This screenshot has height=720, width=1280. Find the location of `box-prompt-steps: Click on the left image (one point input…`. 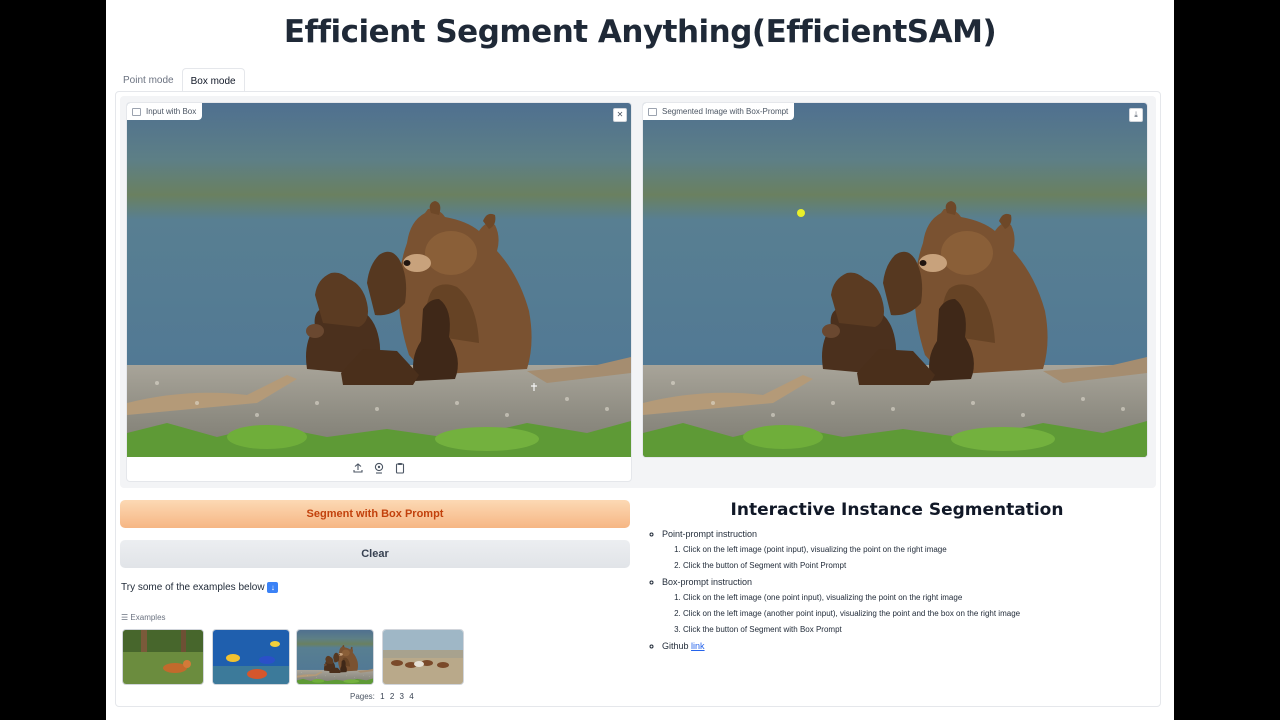

box-prompt-steps: Click on the left image (one point input… is located at coordinates (906, 613).